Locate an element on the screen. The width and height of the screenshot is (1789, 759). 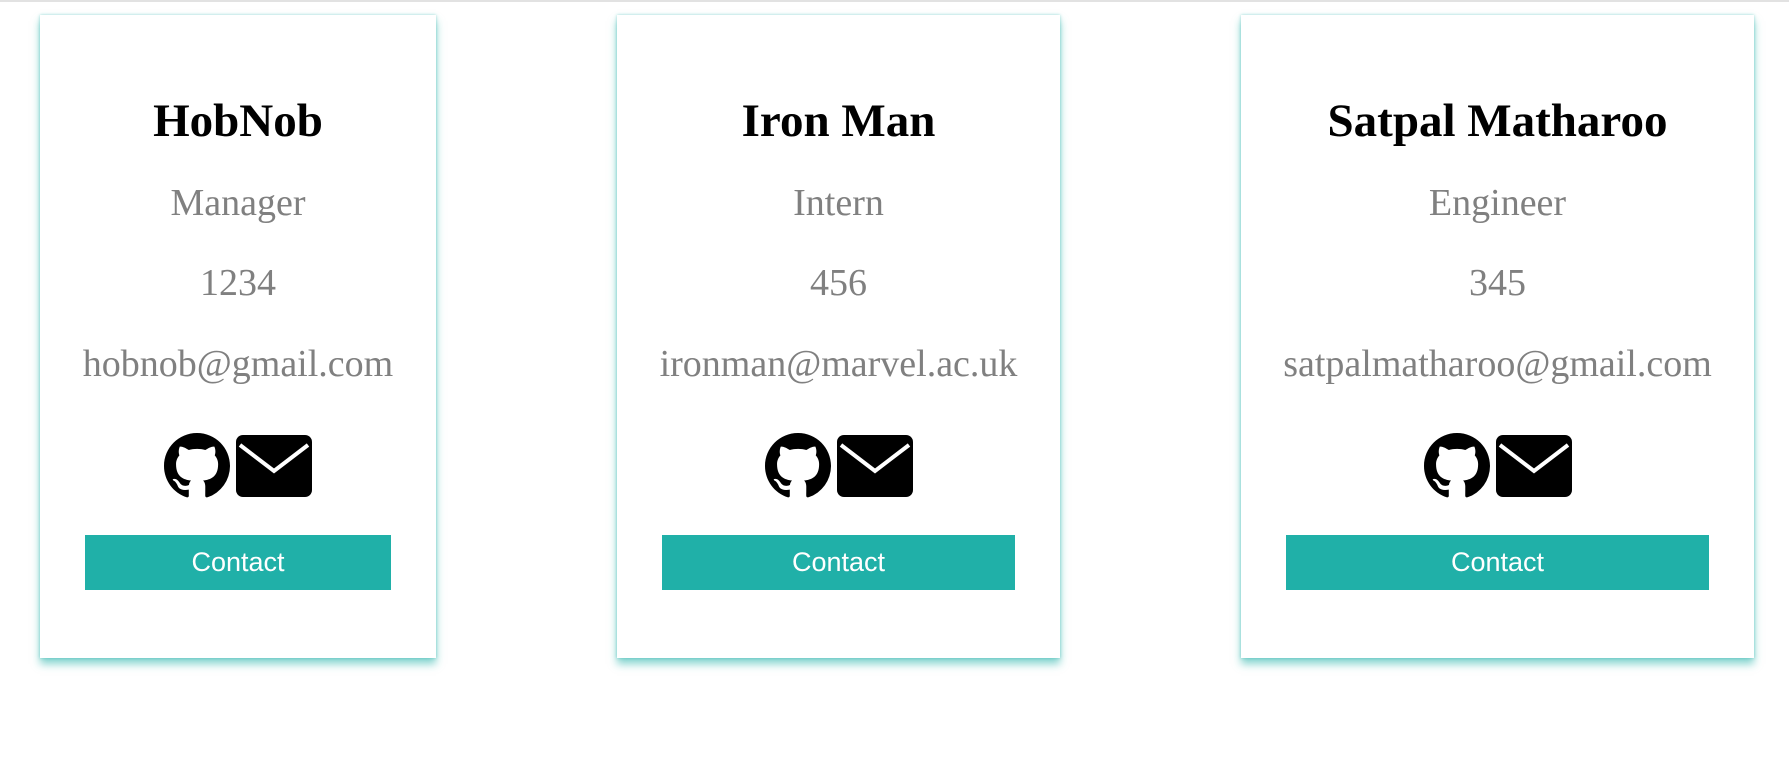
employee-email: ironman@marvel.ac.uk is located at coordinates (838, 364).